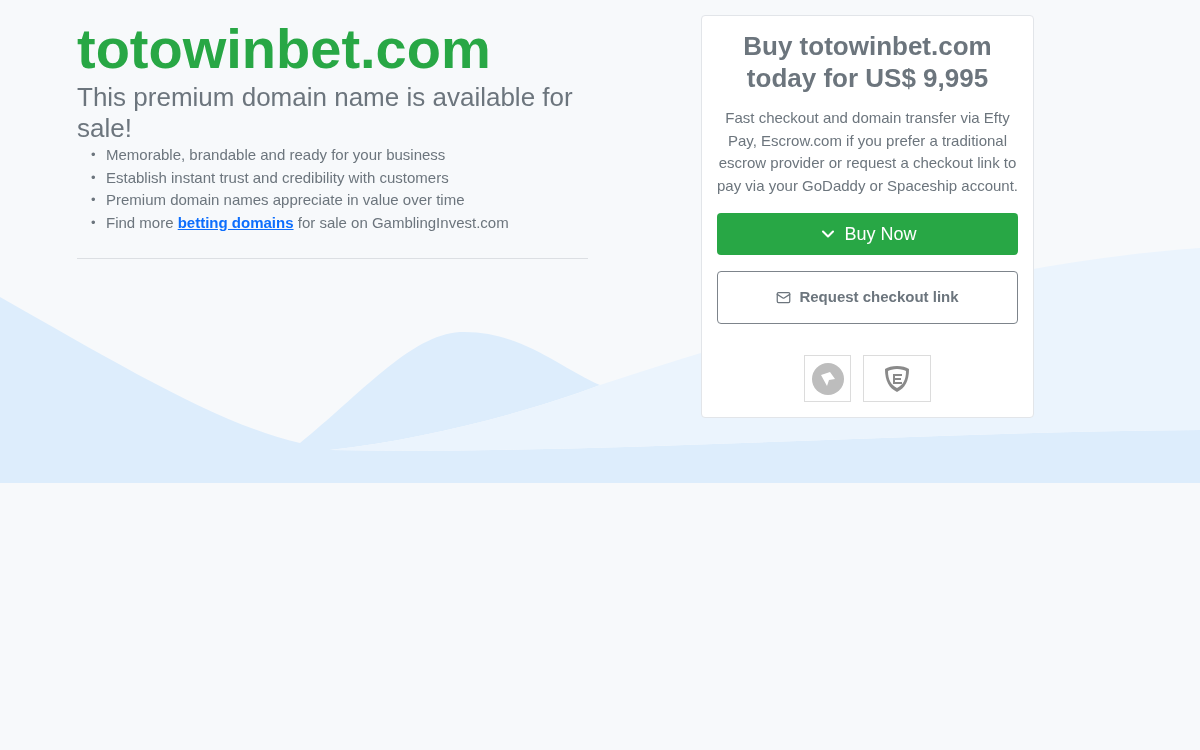 The width and height of the screenshot is (1200, 750). I want to click on purchase-description: Fast checkout and domain transfer via Efty Pay, Escrow.com if you prefer a traditional escrow provider or request a checkout link to pay via your GoDaddy or Spaceship account., so click(867, 152).